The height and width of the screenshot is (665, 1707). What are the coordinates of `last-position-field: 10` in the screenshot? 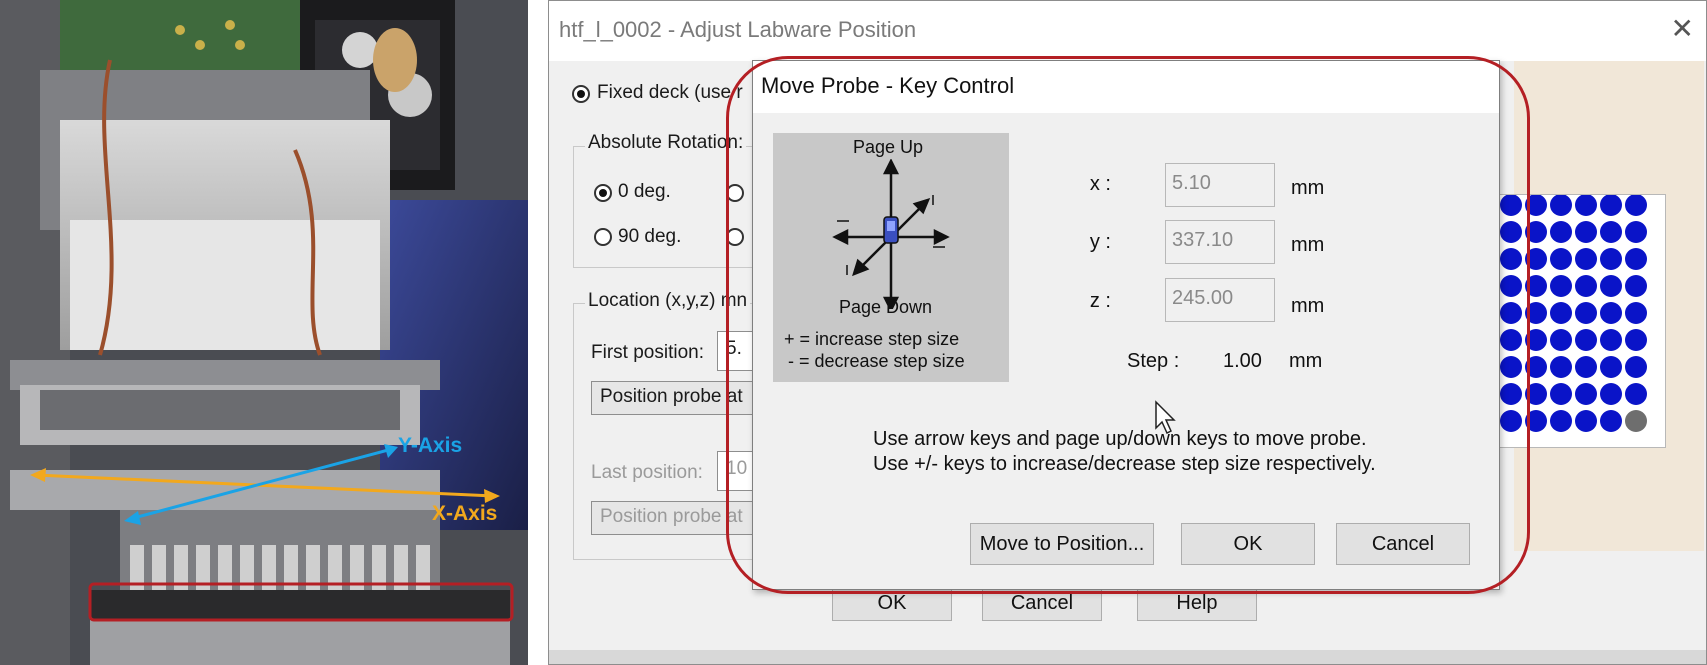 It's located at (737, 471).